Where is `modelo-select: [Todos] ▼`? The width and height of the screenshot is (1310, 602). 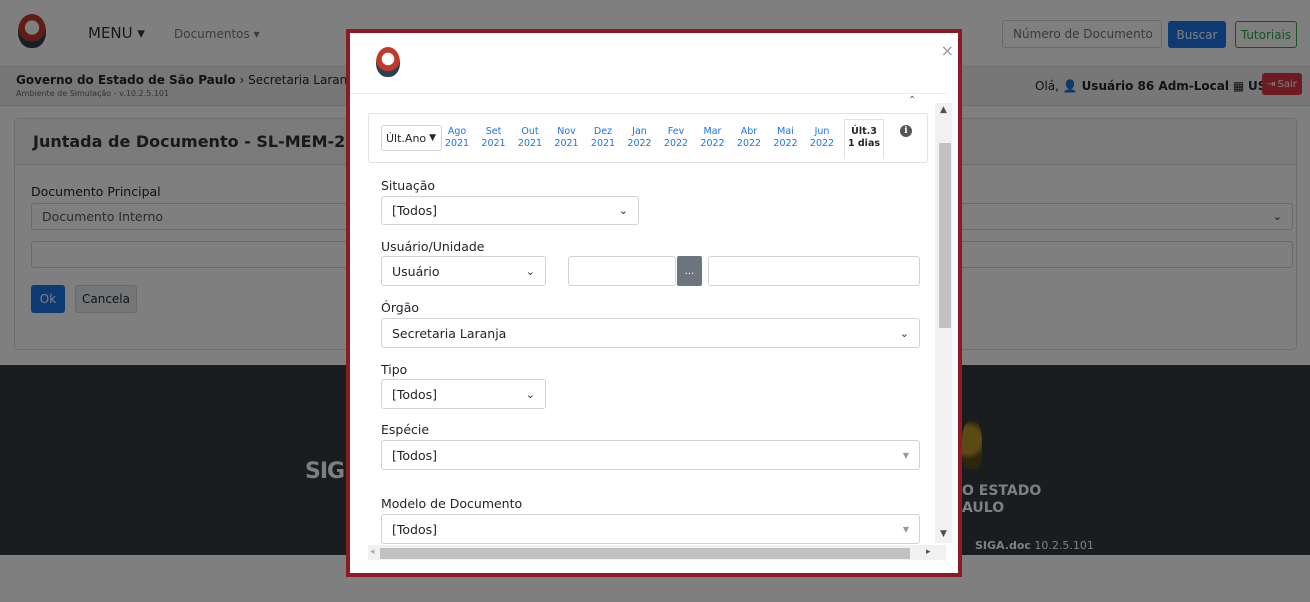
modelo-select: [Todos] ▼ is located at coordinates (650, 529).